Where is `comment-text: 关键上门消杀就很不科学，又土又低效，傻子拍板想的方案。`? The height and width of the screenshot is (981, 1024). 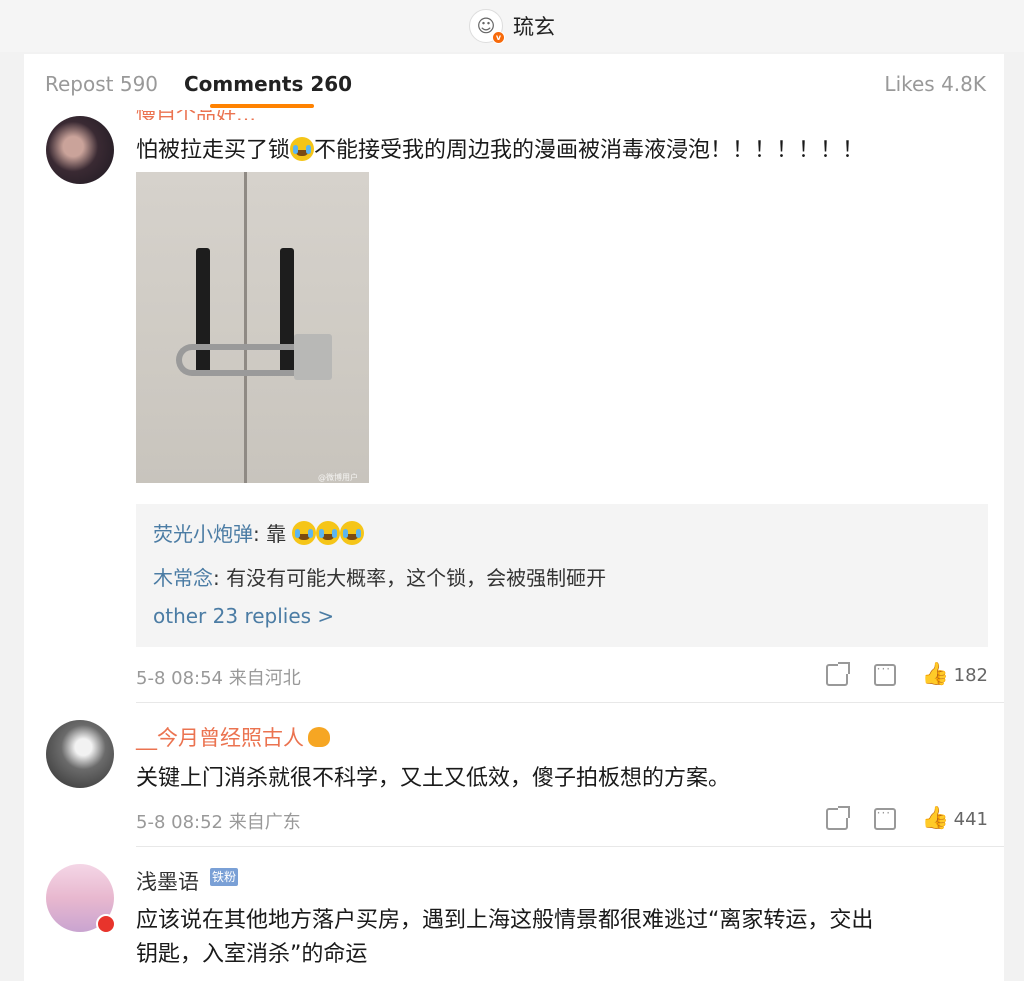 comment-text: 关键上门消杀就很不科学，又土又低效，傻子拍板想的方案。 is located at coordinates (433, 778).